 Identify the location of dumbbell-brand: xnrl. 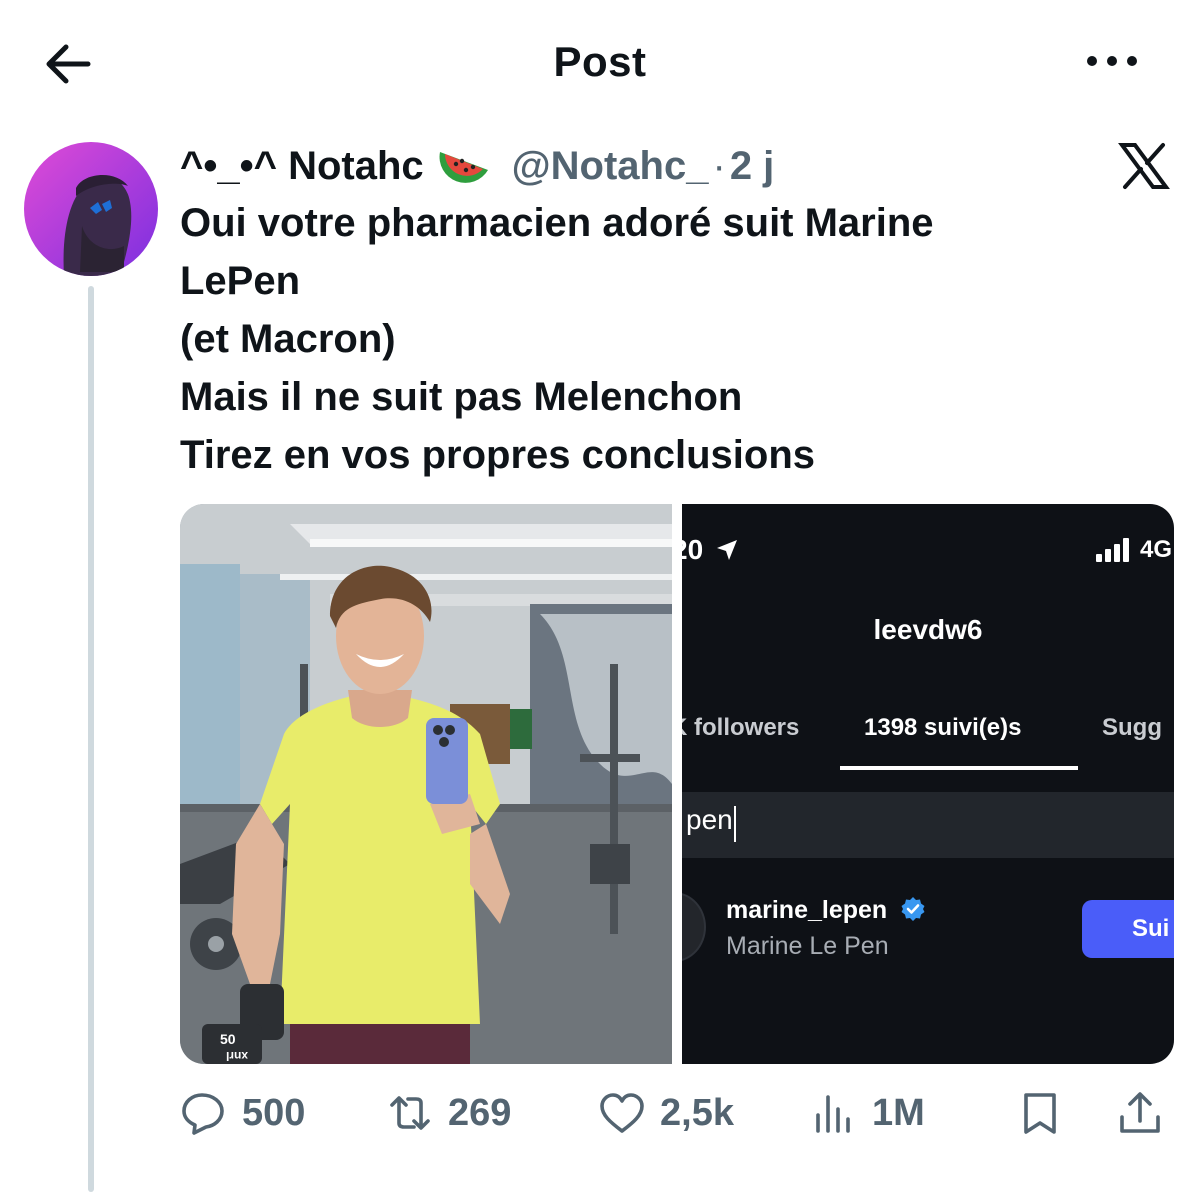
(237, 1056).